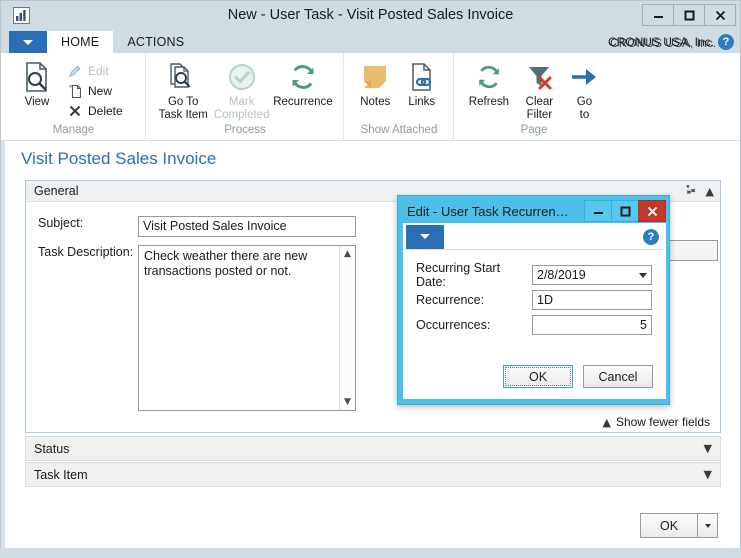  I want to click on help-icon: ?, so click(726, 42).